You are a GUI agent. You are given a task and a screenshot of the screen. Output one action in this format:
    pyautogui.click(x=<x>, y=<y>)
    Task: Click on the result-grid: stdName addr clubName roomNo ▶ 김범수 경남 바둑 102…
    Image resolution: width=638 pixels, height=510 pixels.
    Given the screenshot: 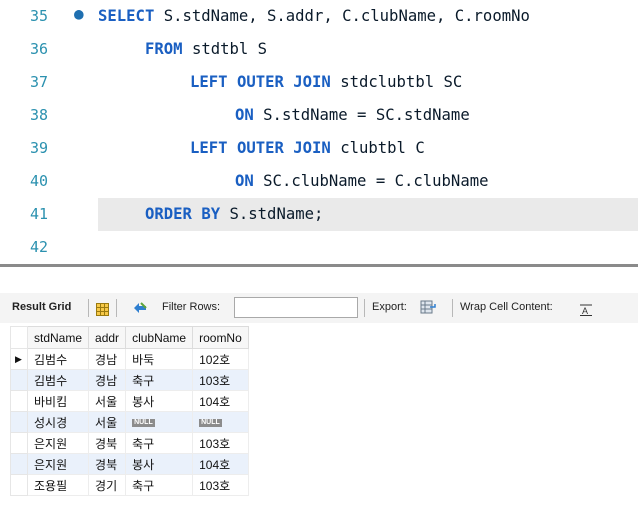 What is the action you would take?
    pyautogui.click(x=129, y=411)
    